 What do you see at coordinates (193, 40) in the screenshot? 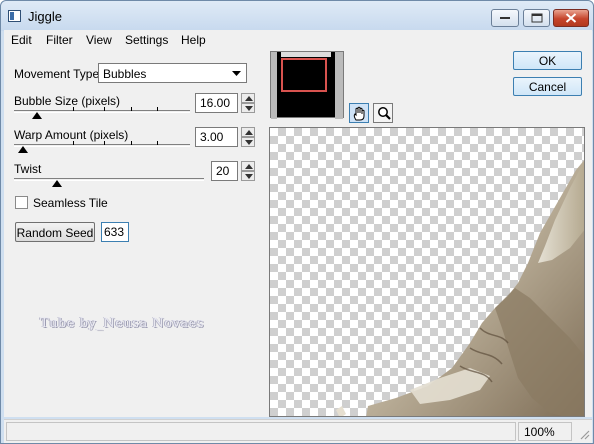
I see `menu-help: Help` at bounding box center [193, 40].